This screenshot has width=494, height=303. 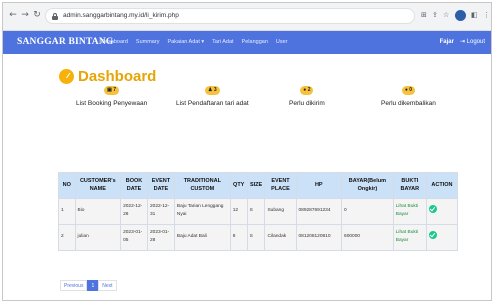 I want to click on cell-qty: 8, so click(x=238, y=237).